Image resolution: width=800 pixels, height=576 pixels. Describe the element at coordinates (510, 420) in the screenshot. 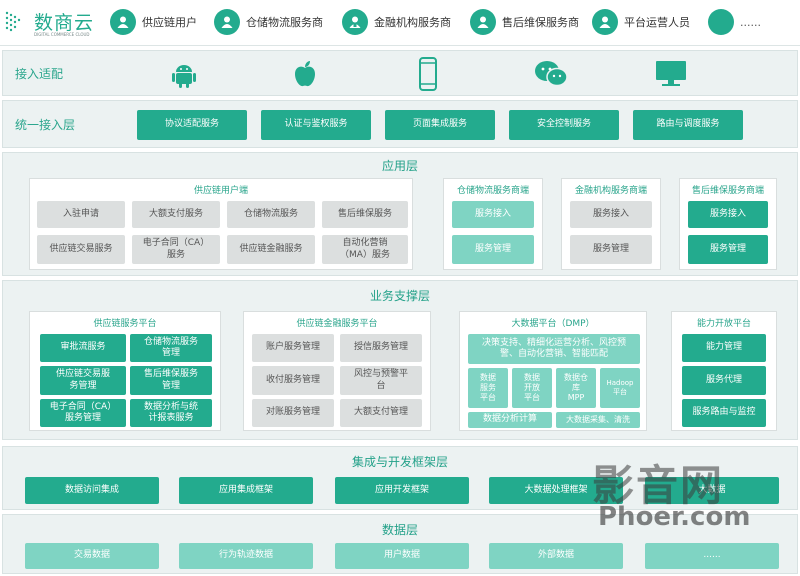

I see `bigdata-compute: 数据分析计算` at that location.